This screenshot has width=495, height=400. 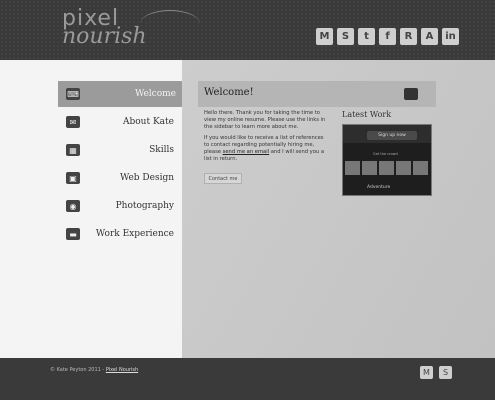 I want to click on email-link: send me an email, so click(x=246, y=152).